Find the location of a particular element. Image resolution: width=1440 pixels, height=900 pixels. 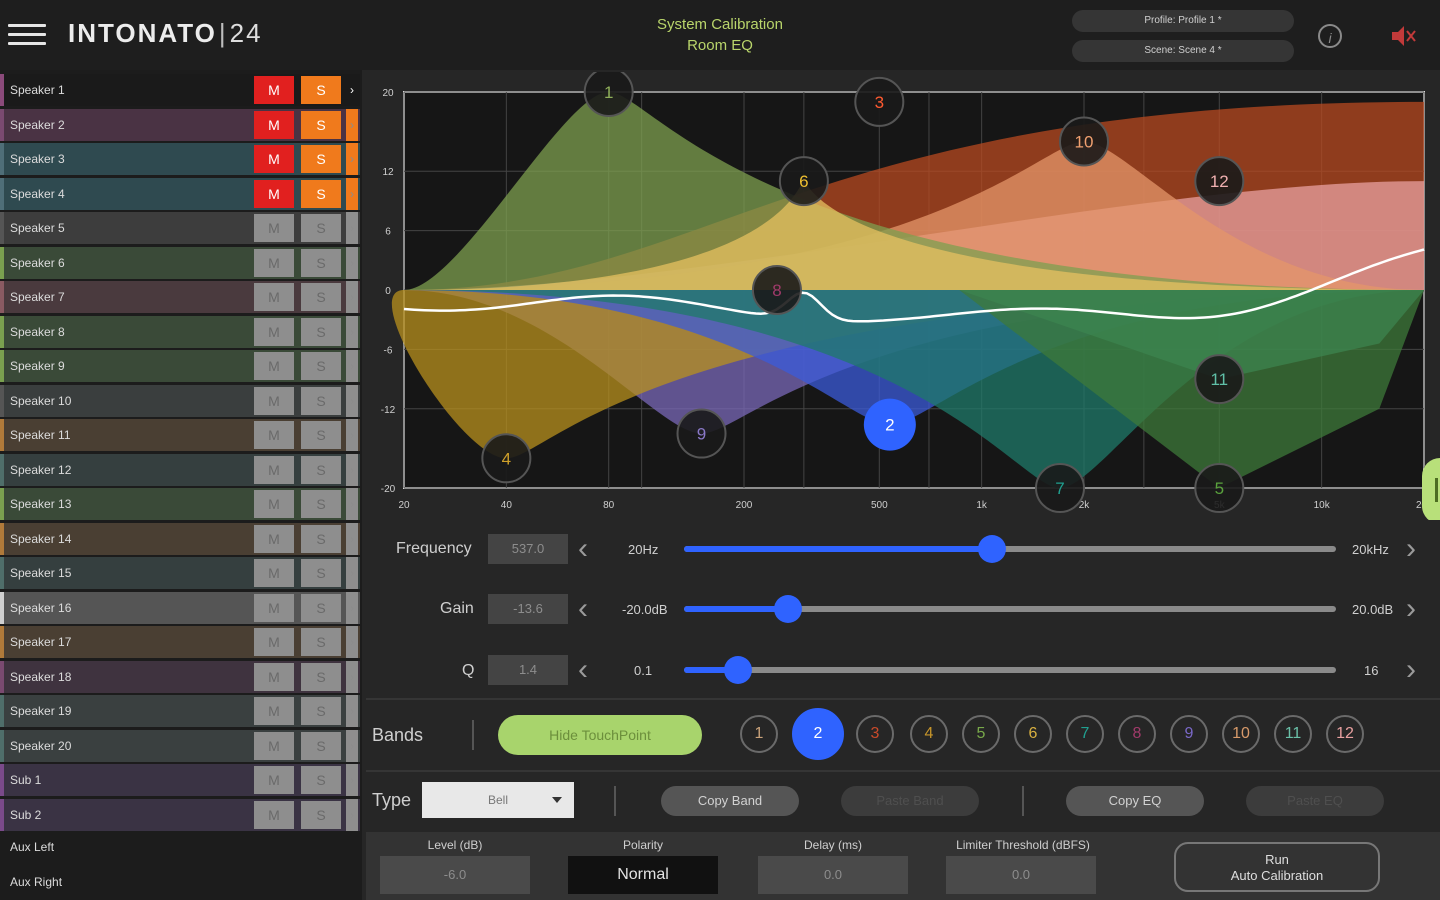

channel-row: Speaker 17 M S › is located at coordinates (180, 642).